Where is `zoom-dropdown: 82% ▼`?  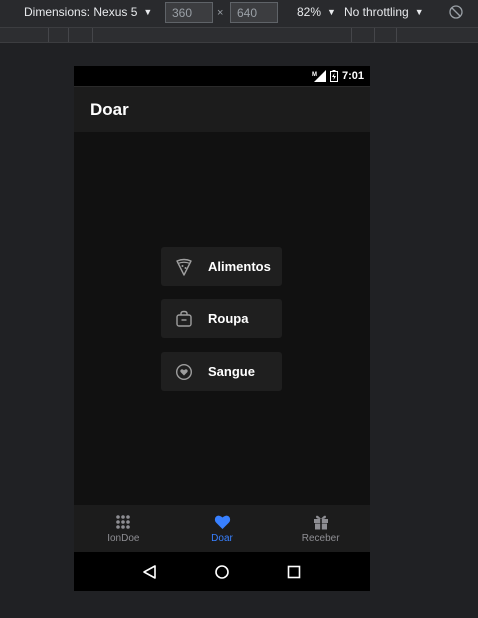 zoom-dropdown: 82% ▼ is located at coordinates (316, 12).